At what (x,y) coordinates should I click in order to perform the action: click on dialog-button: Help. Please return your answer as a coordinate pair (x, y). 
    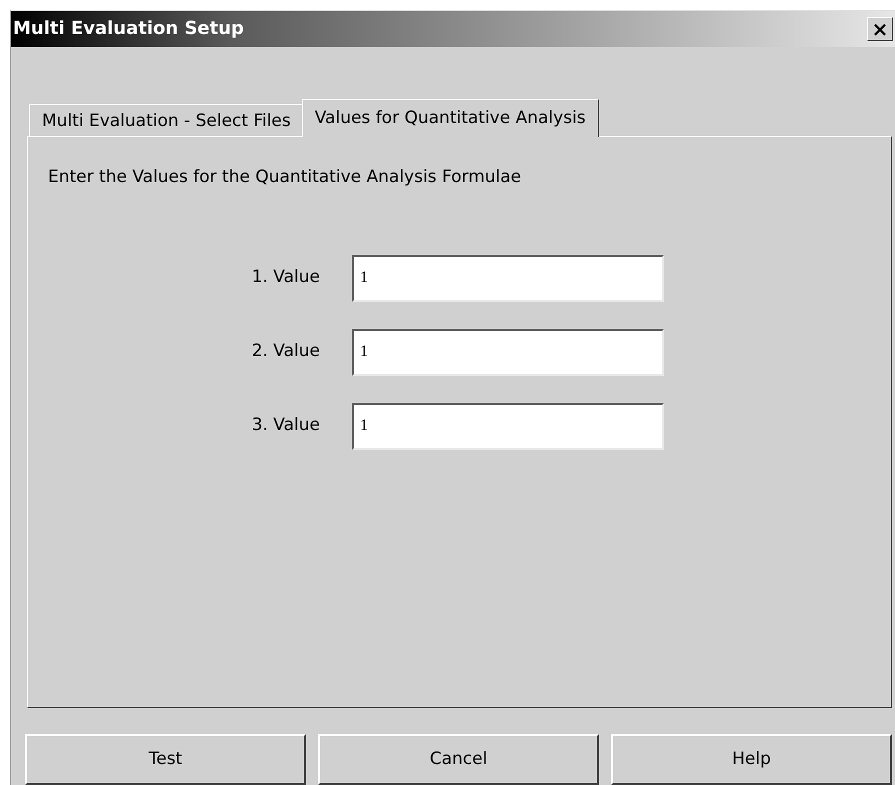
    Looking at the image, I should click on (751, 759).